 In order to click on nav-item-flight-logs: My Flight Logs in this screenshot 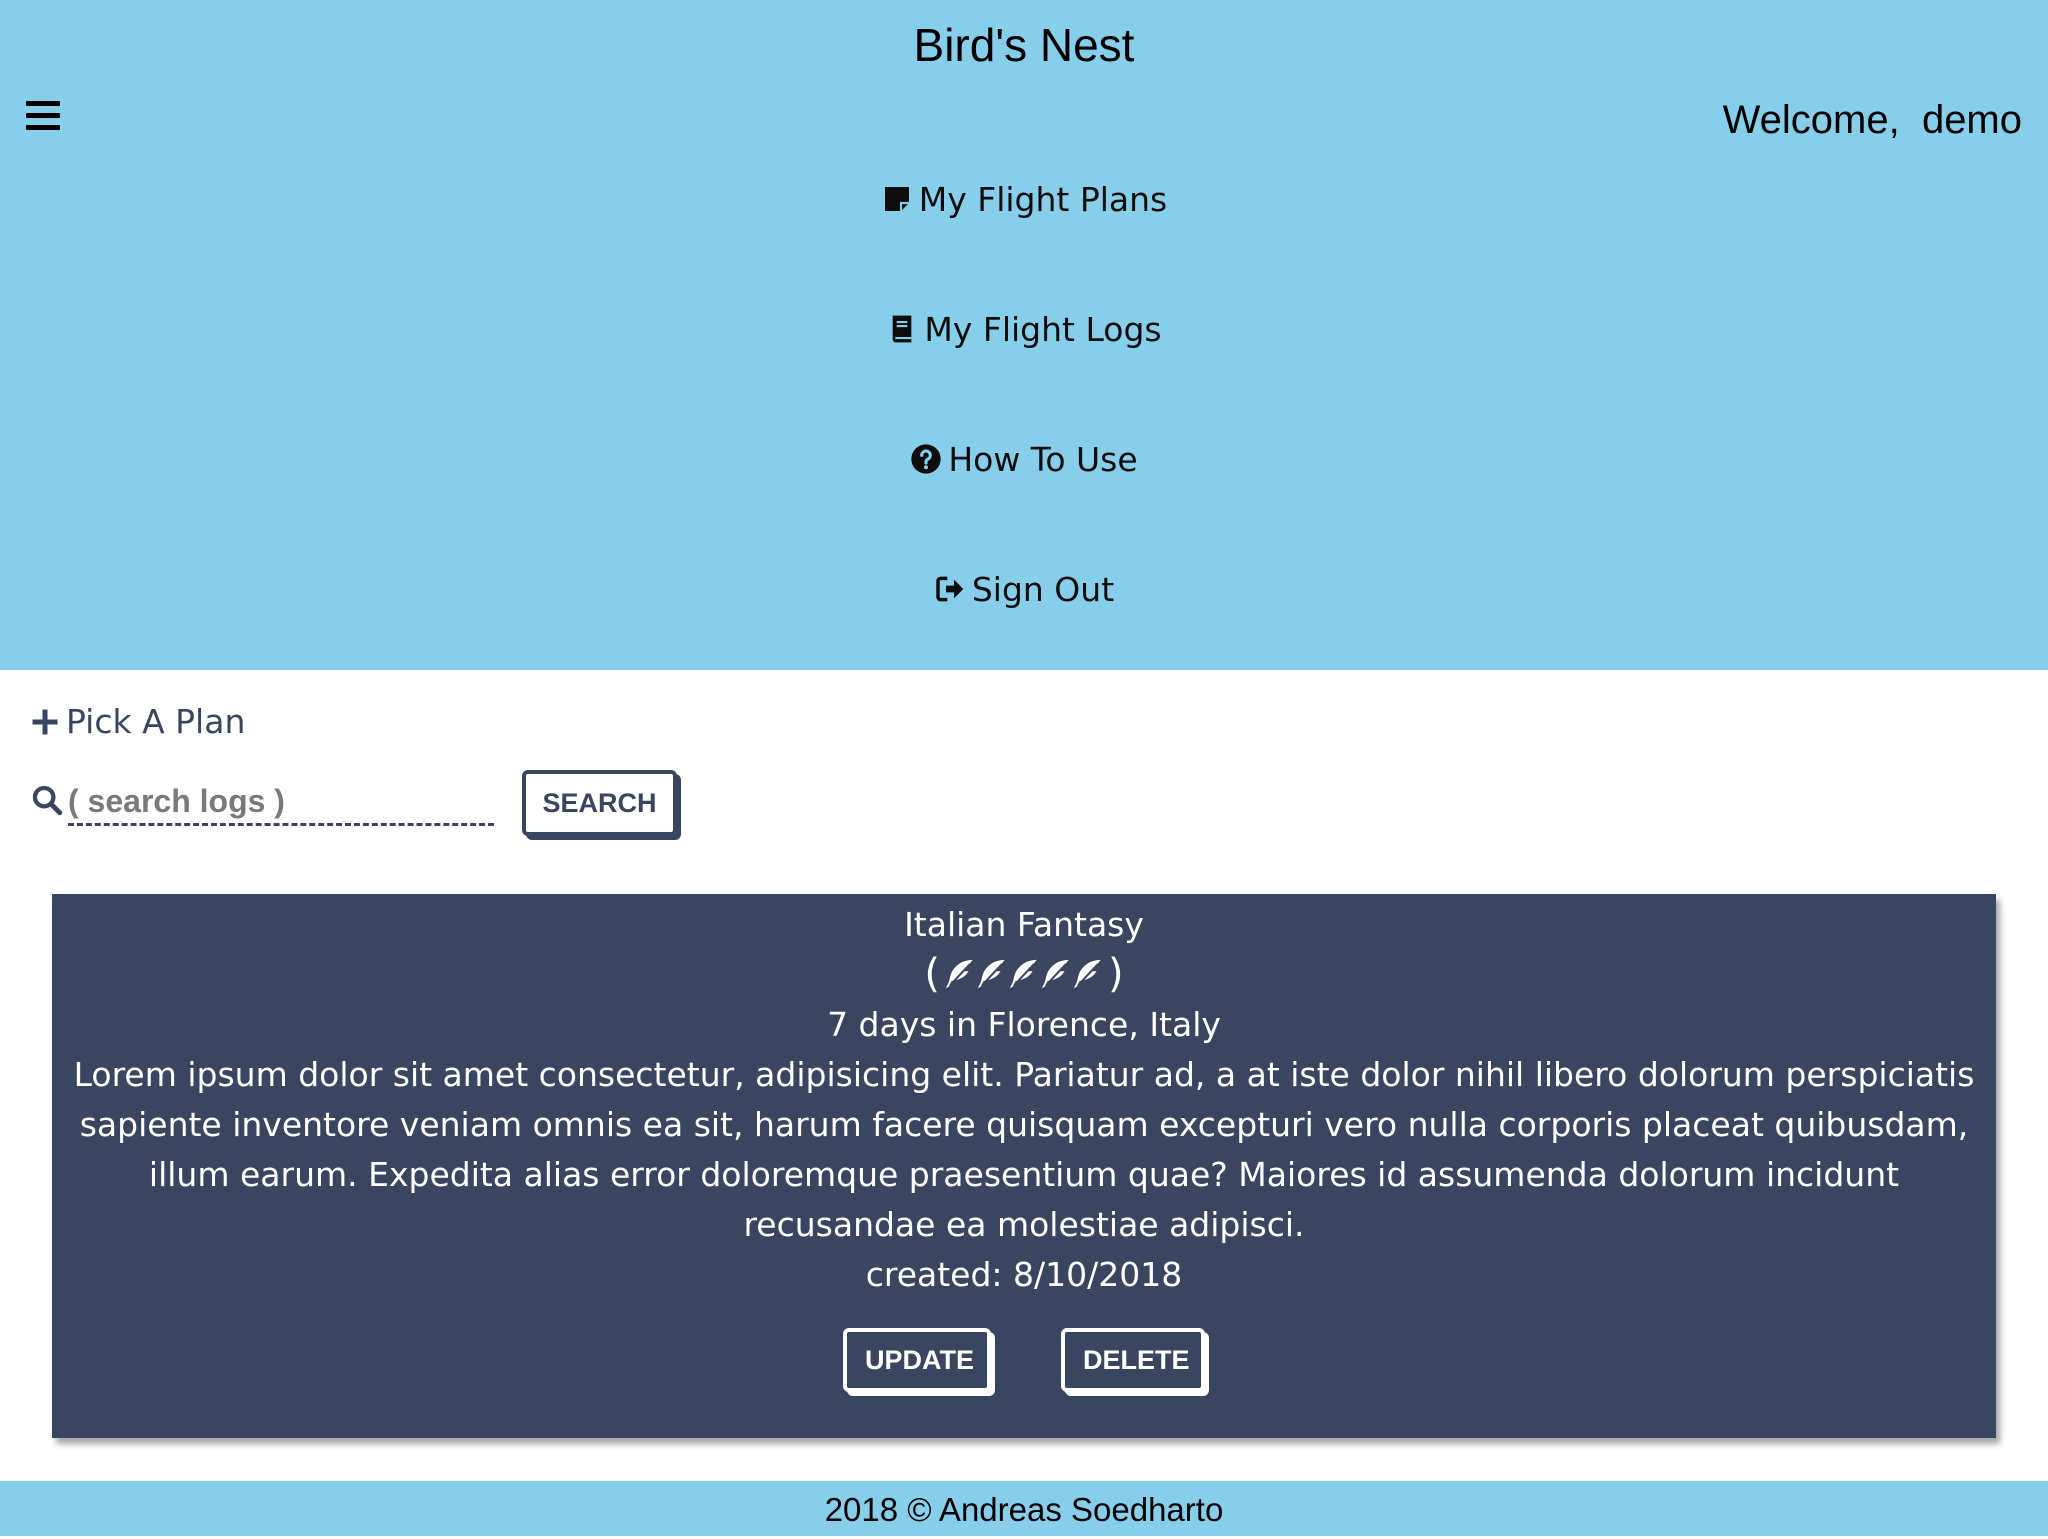, I will do `click(1024, 367)`.